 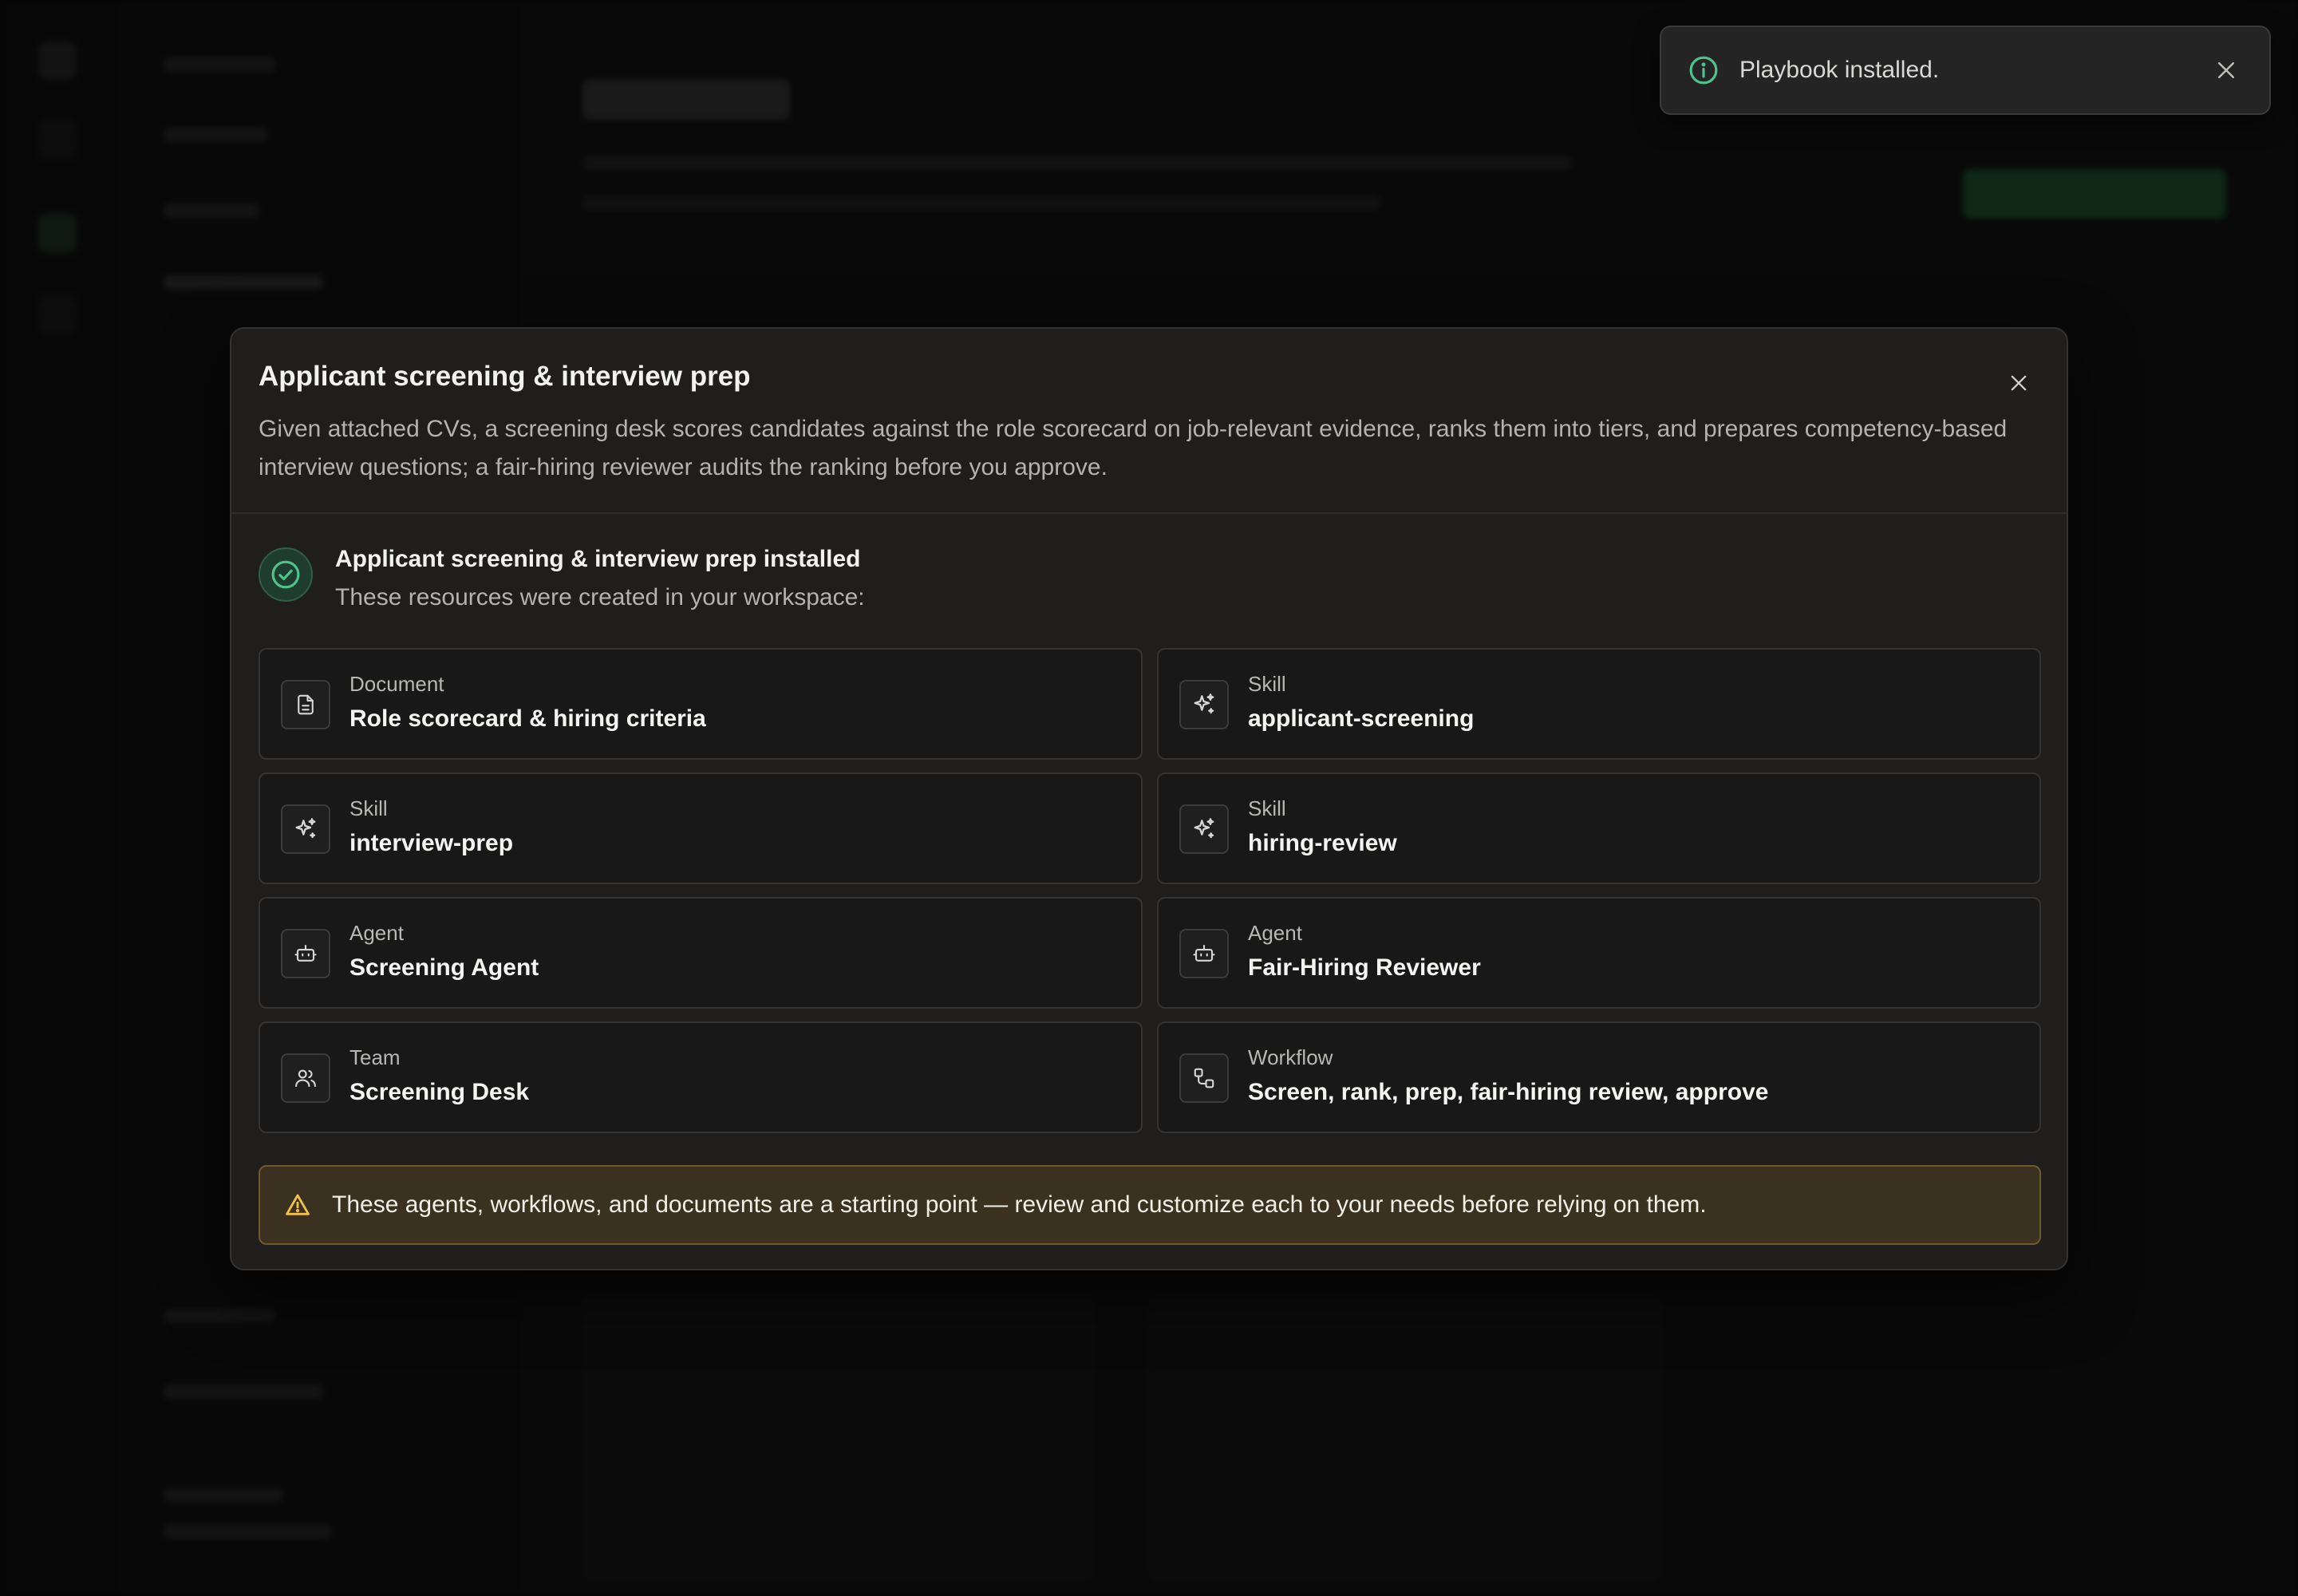 I want to click on users-icon, so click(x=305, y=1078).